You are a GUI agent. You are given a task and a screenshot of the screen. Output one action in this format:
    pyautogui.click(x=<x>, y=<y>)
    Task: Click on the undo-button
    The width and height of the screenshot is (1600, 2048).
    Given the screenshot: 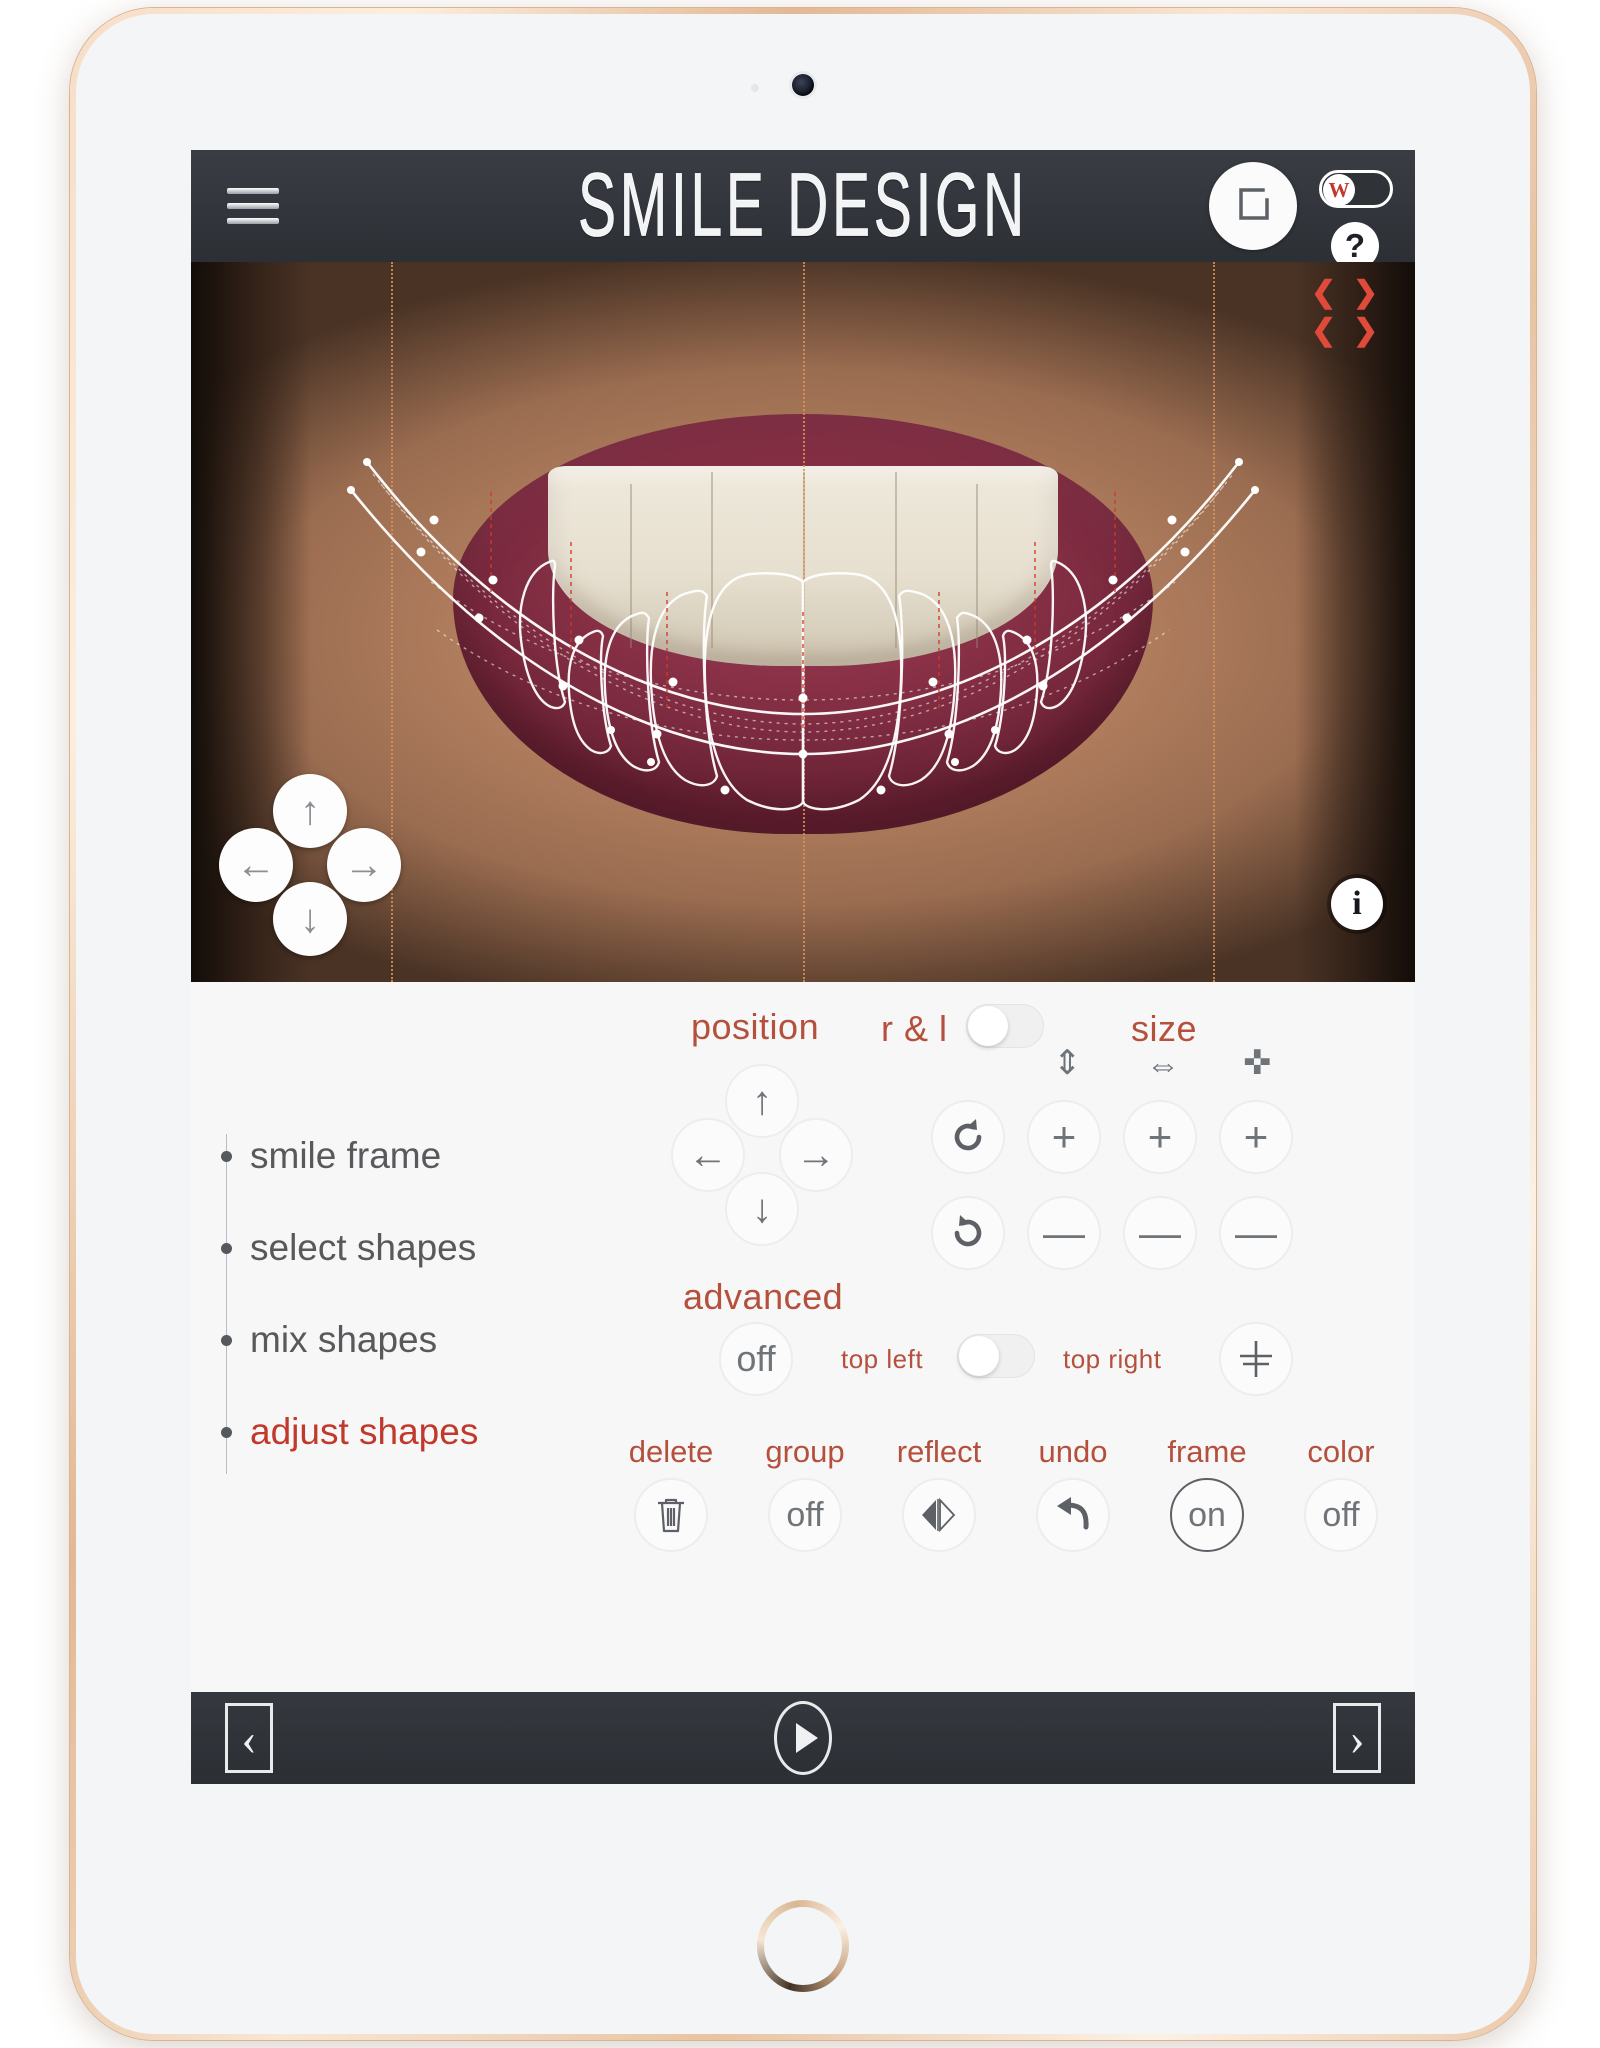 What is the action you would take?
    pyautogui.click(x=1073, y=1515)
    